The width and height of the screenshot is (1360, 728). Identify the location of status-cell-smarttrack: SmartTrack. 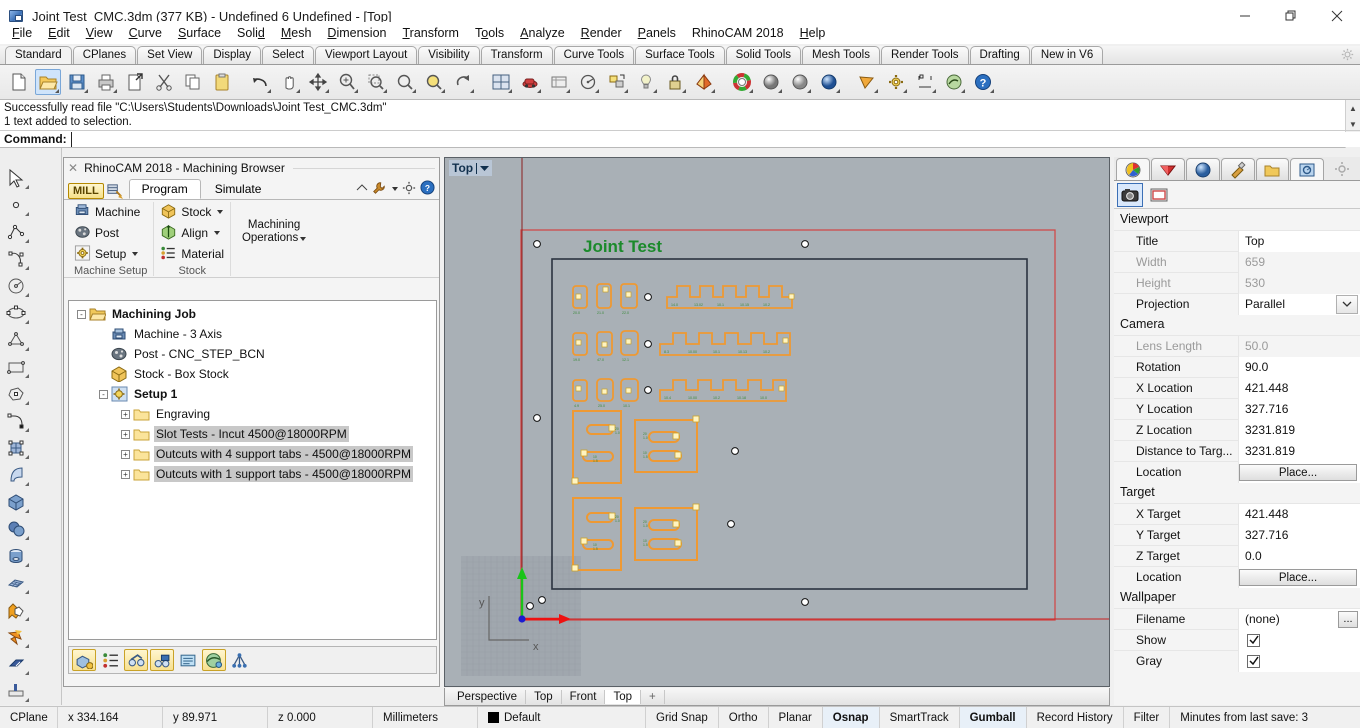
(920, 717).